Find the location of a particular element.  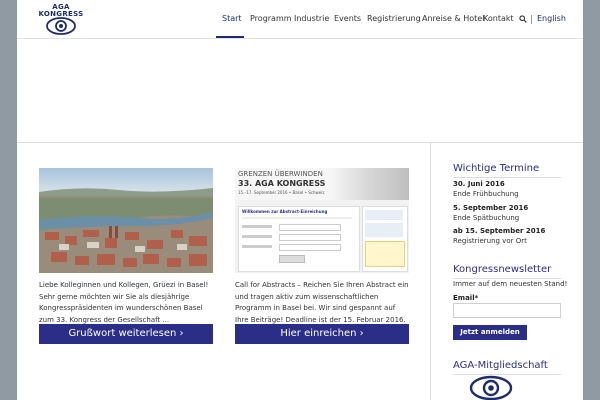

newsletter-rule is located at coordinates (507, 278).